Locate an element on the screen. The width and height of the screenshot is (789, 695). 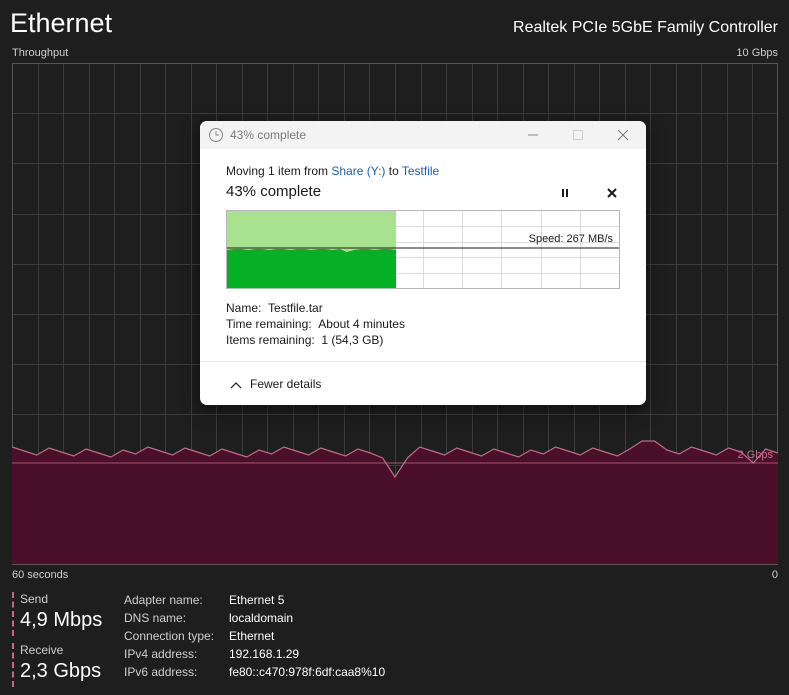
dialog-titlebar: 43% complete is located at coordinates (423, 135).